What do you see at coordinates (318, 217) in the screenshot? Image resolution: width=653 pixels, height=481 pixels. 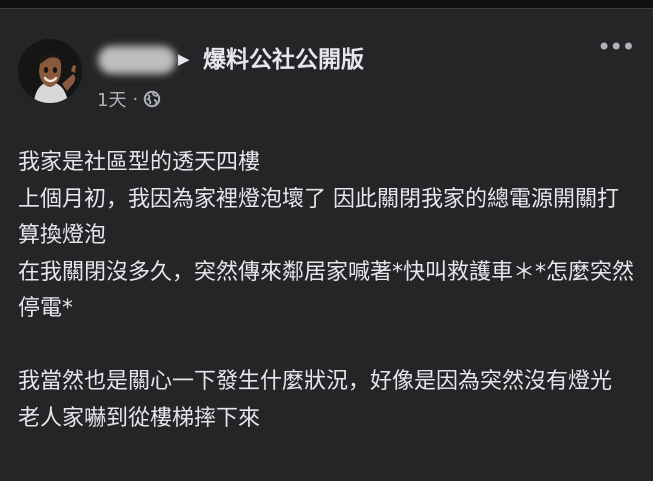 I see `post-paragraph: 上個月初，我因為家裡燈泡壞了 因此關閉我家的總電源開關打算換燈泡` at bounding box center [318, 217].